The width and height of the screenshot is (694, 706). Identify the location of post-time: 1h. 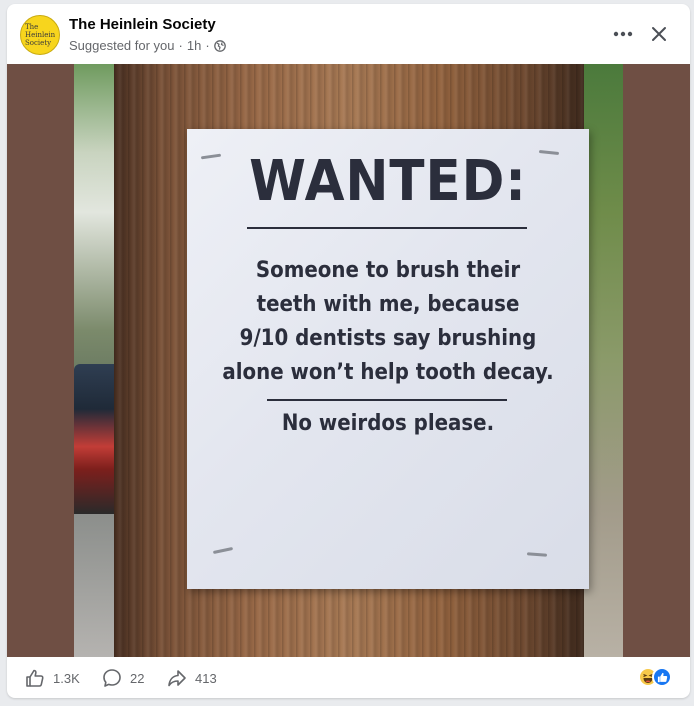
(194, 45).